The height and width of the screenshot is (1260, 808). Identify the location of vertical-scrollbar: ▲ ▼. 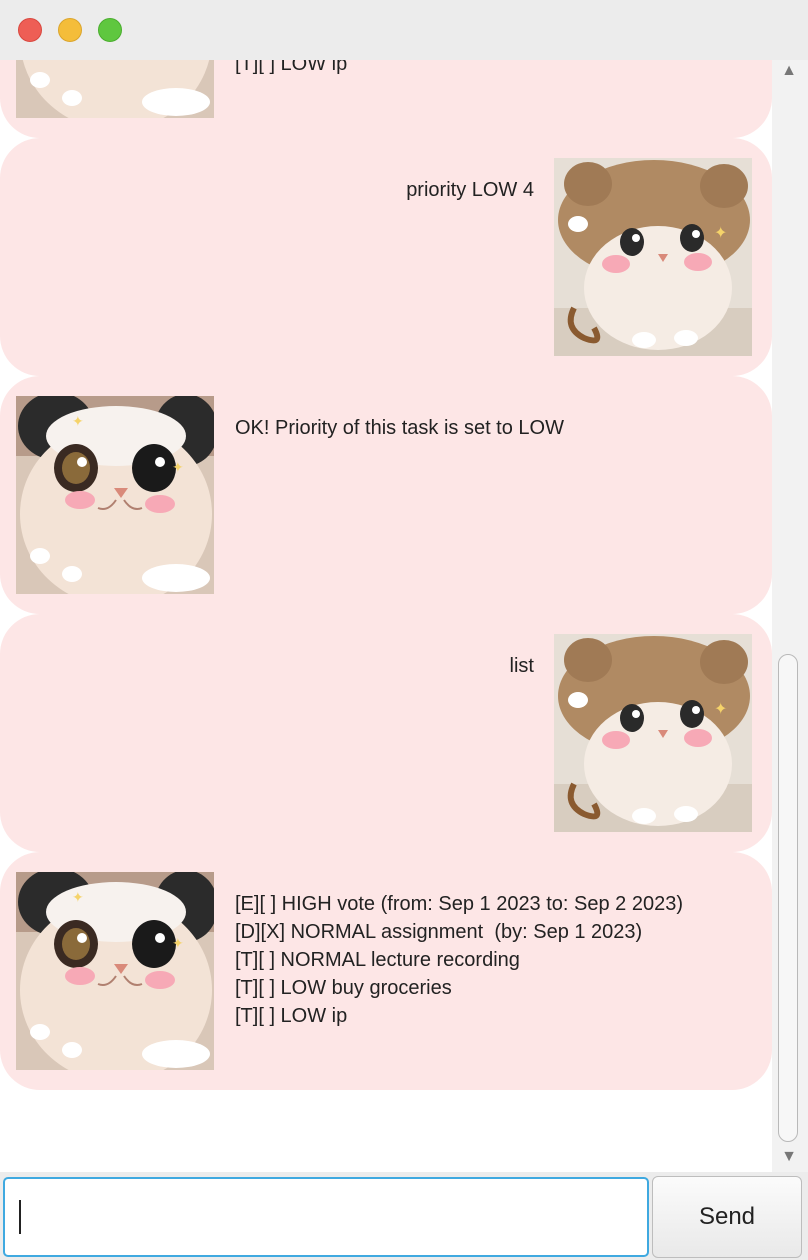
(790, 616).